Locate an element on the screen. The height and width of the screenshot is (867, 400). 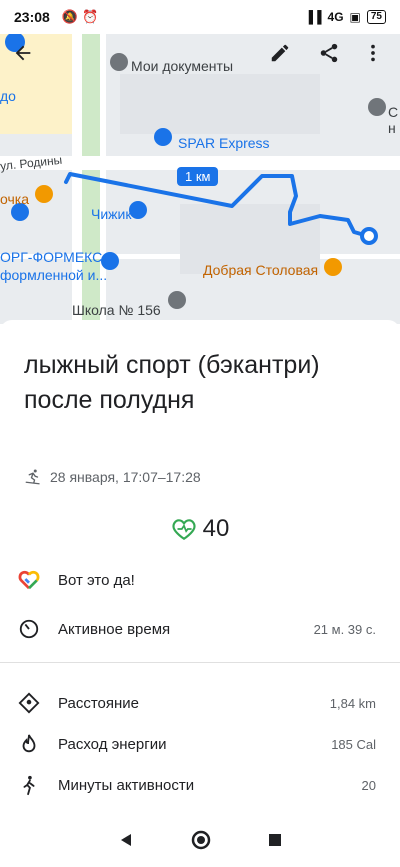
stat-value: 20 is located at coordinates (368, 785).